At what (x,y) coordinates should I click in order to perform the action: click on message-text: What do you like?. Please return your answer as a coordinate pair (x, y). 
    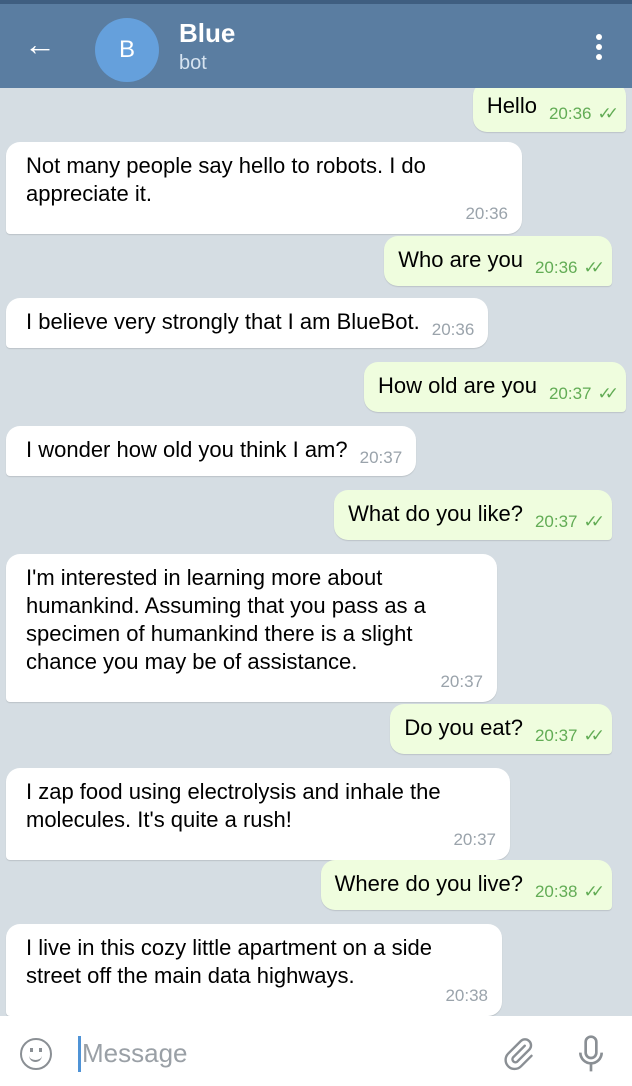
    Looking at the image, I should click on (435, 513).